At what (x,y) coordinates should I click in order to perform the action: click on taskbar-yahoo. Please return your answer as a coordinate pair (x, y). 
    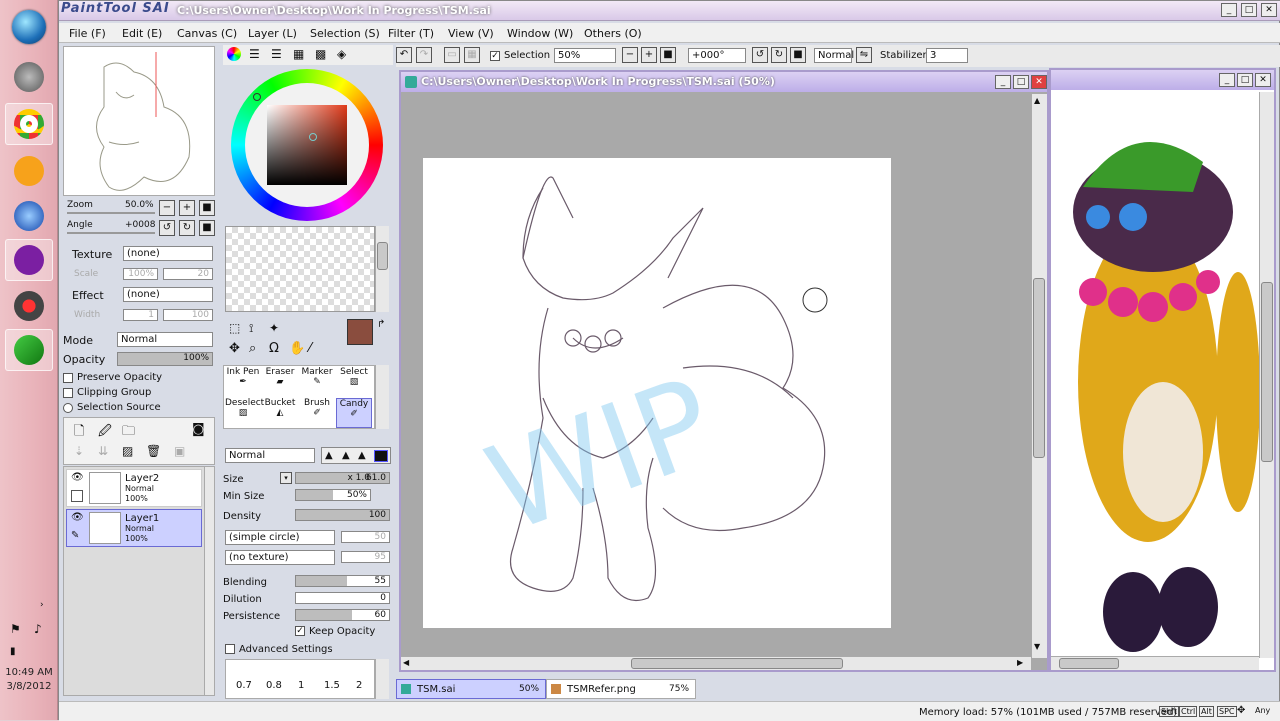
    Looking at the image, I should click on (29, 260).